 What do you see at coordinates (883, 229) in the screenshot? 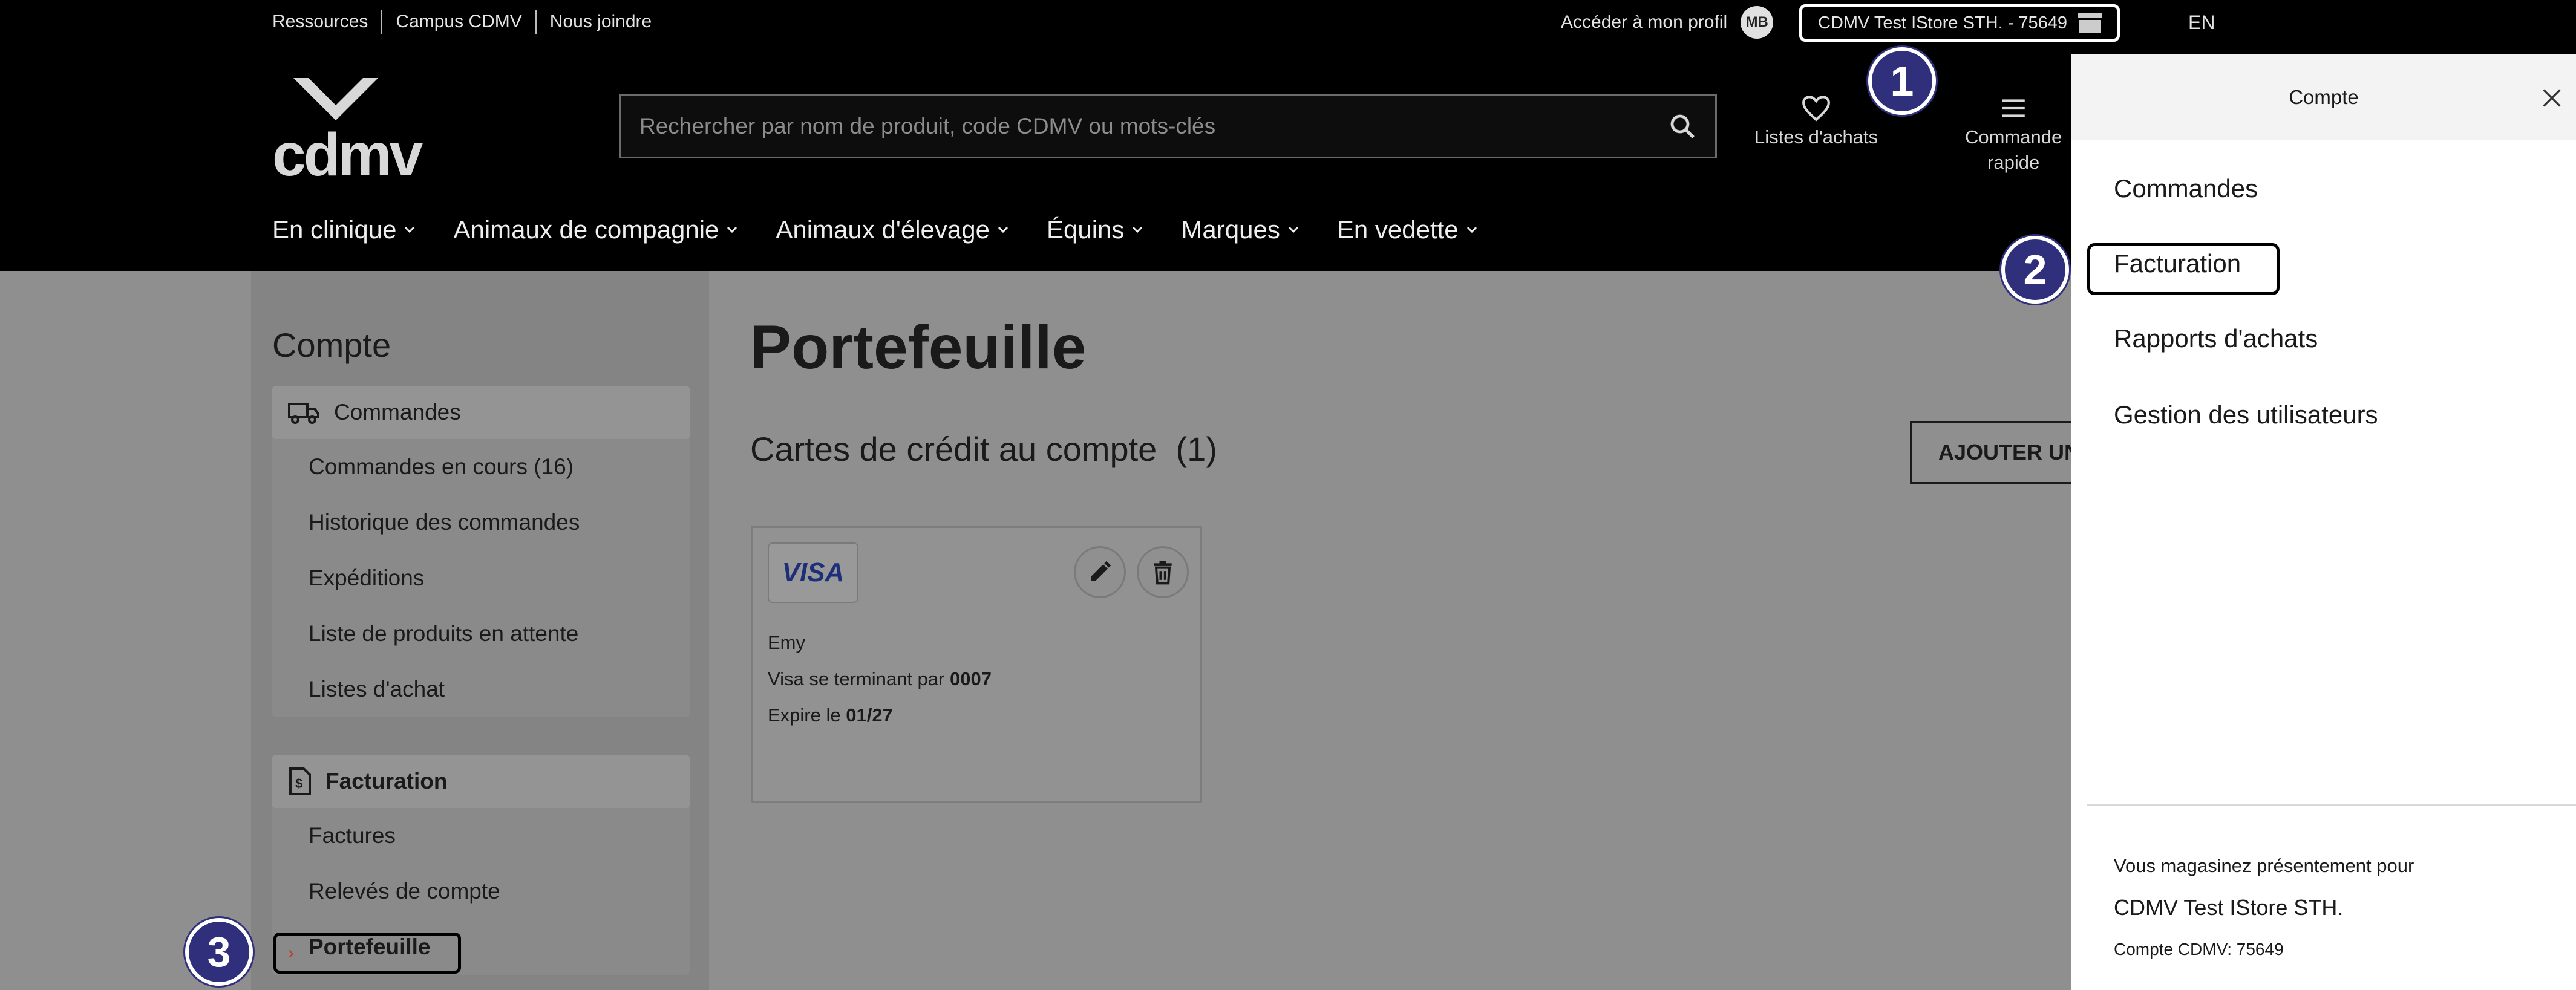
I see `nav-label: Animaux d'élevage` at bounding box center [883, 229].